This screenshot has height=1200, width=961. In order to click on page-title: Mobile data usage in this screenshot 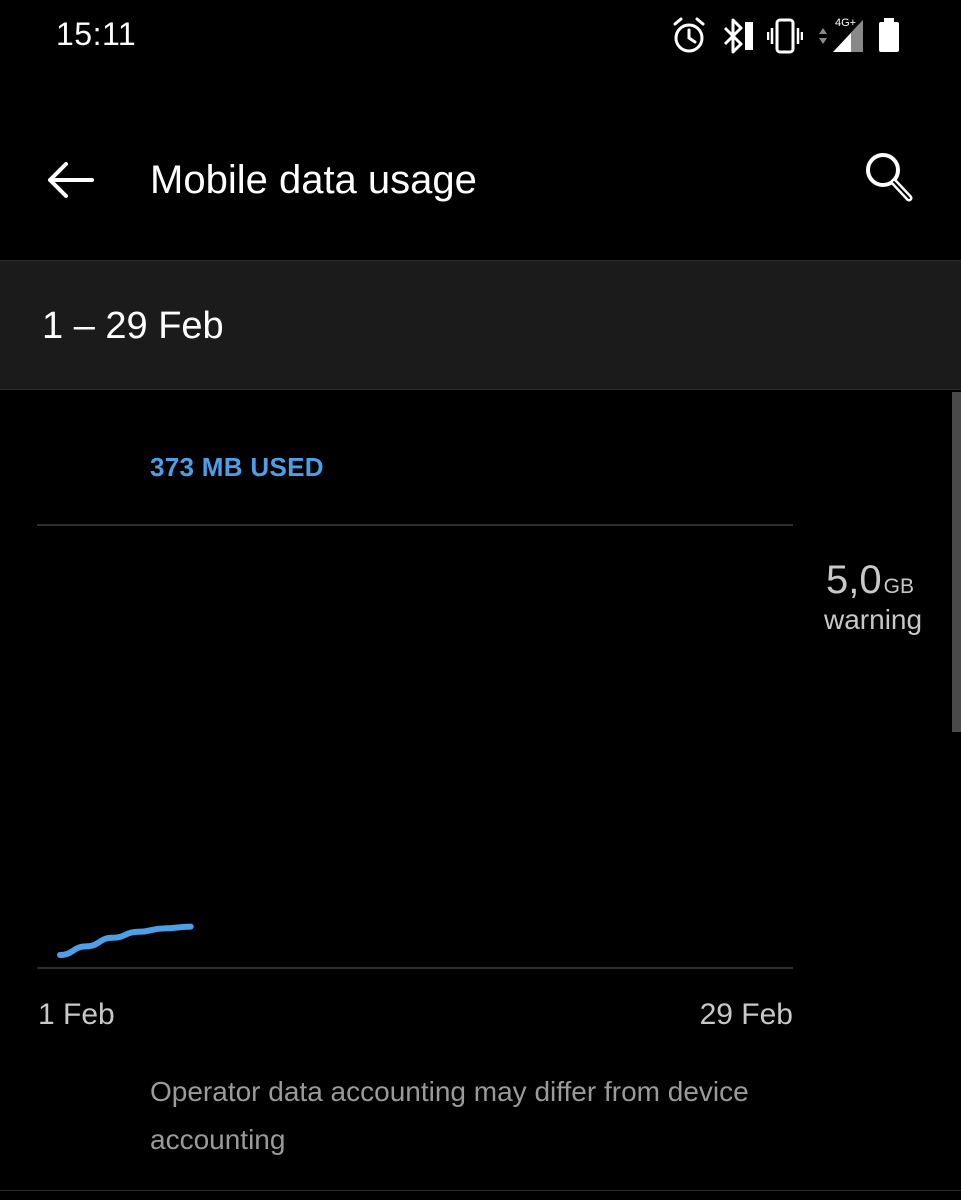, I will do `click(313, 180)`.